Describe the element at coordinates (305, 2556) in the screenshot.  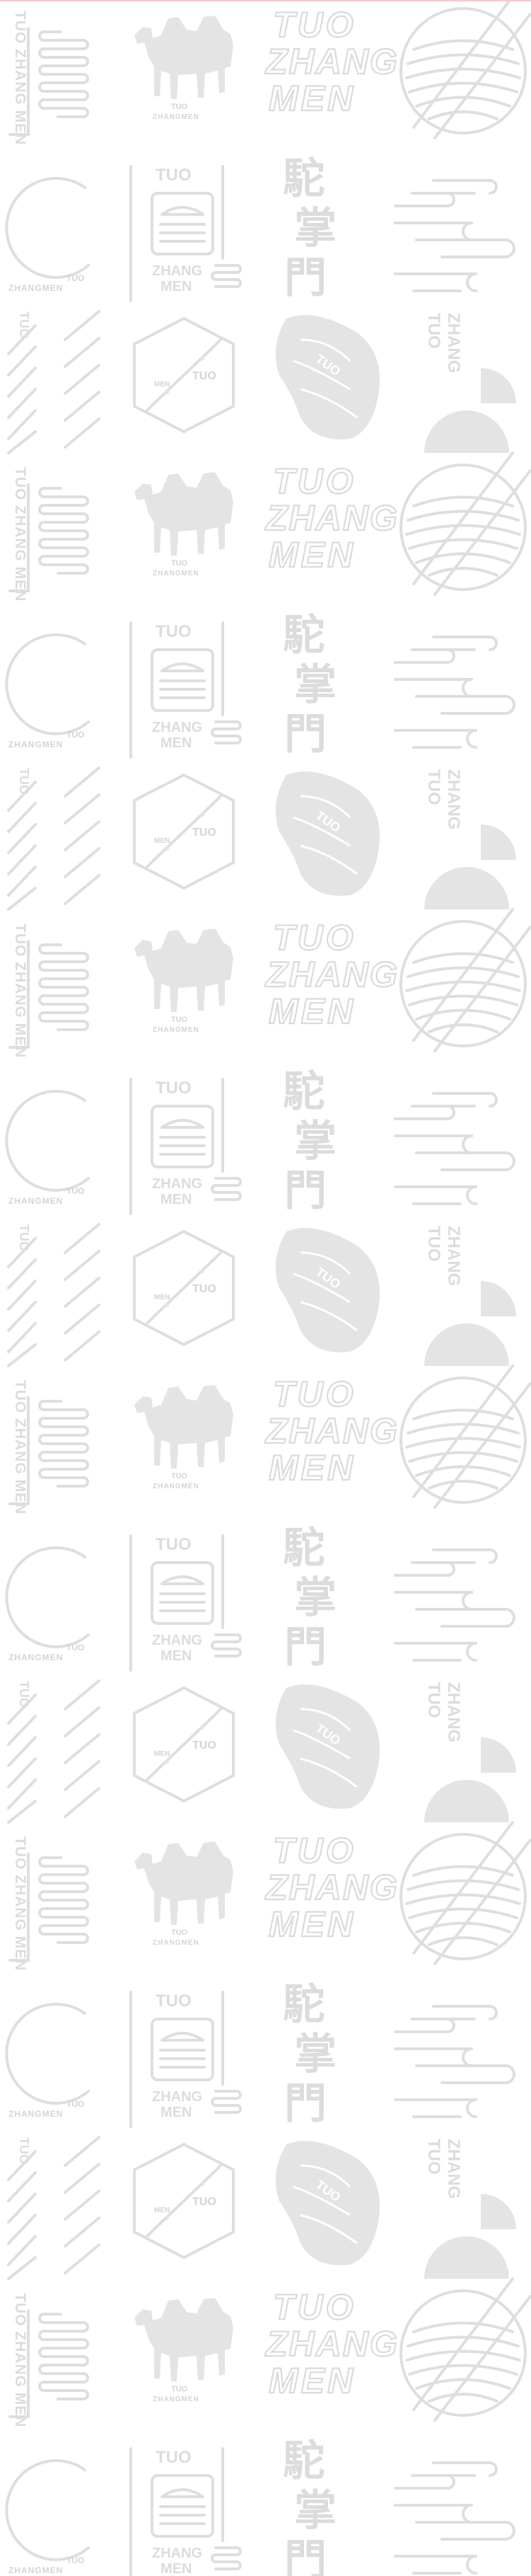
I see `svg-text: 門` at that location.